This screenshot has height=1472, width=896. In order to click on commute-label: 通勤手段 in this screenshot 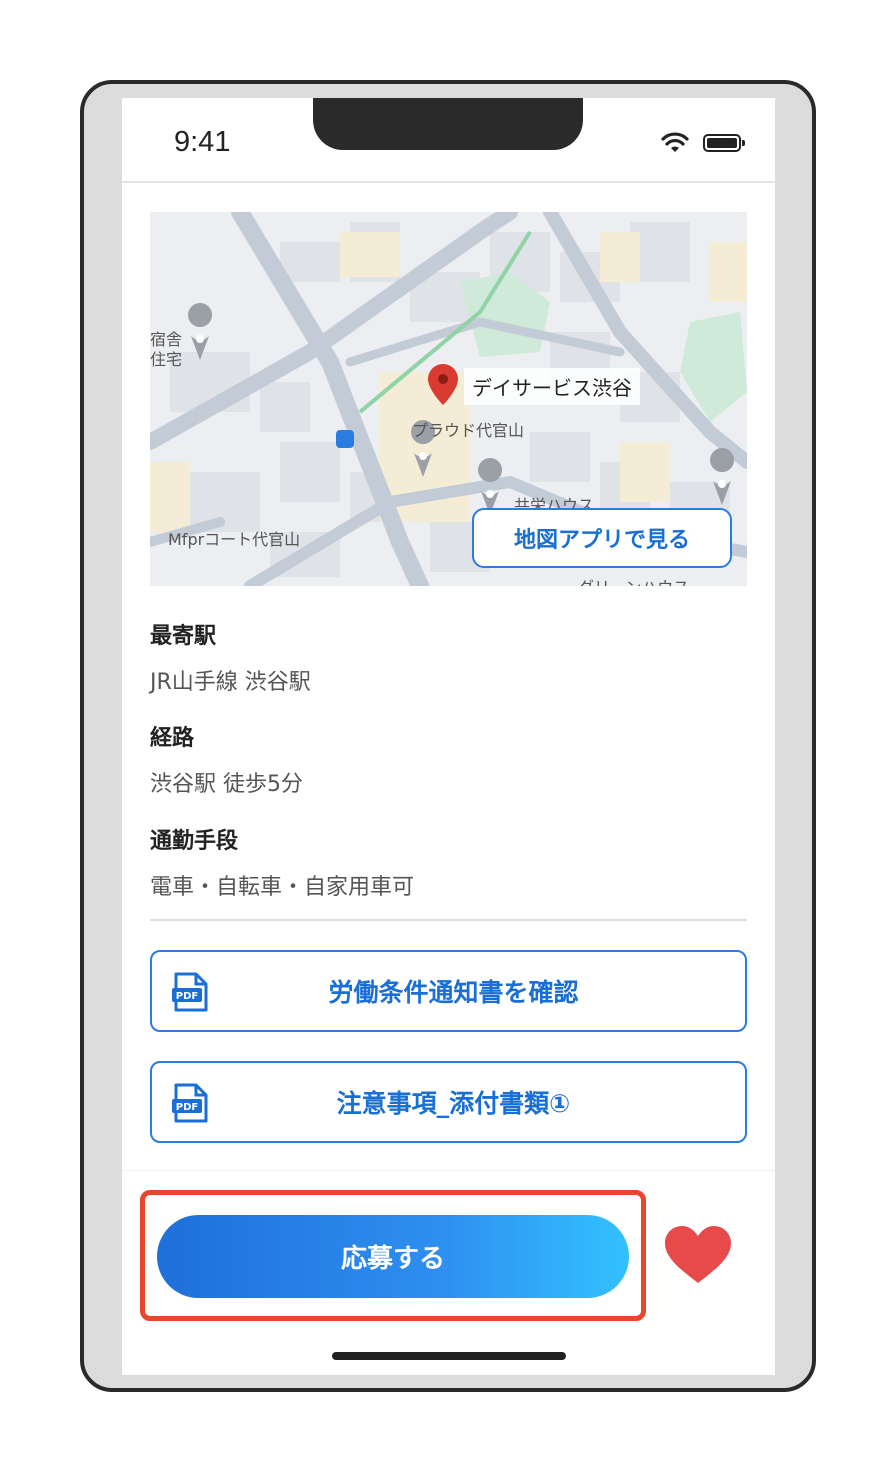, I will do `click(194, 841)`.